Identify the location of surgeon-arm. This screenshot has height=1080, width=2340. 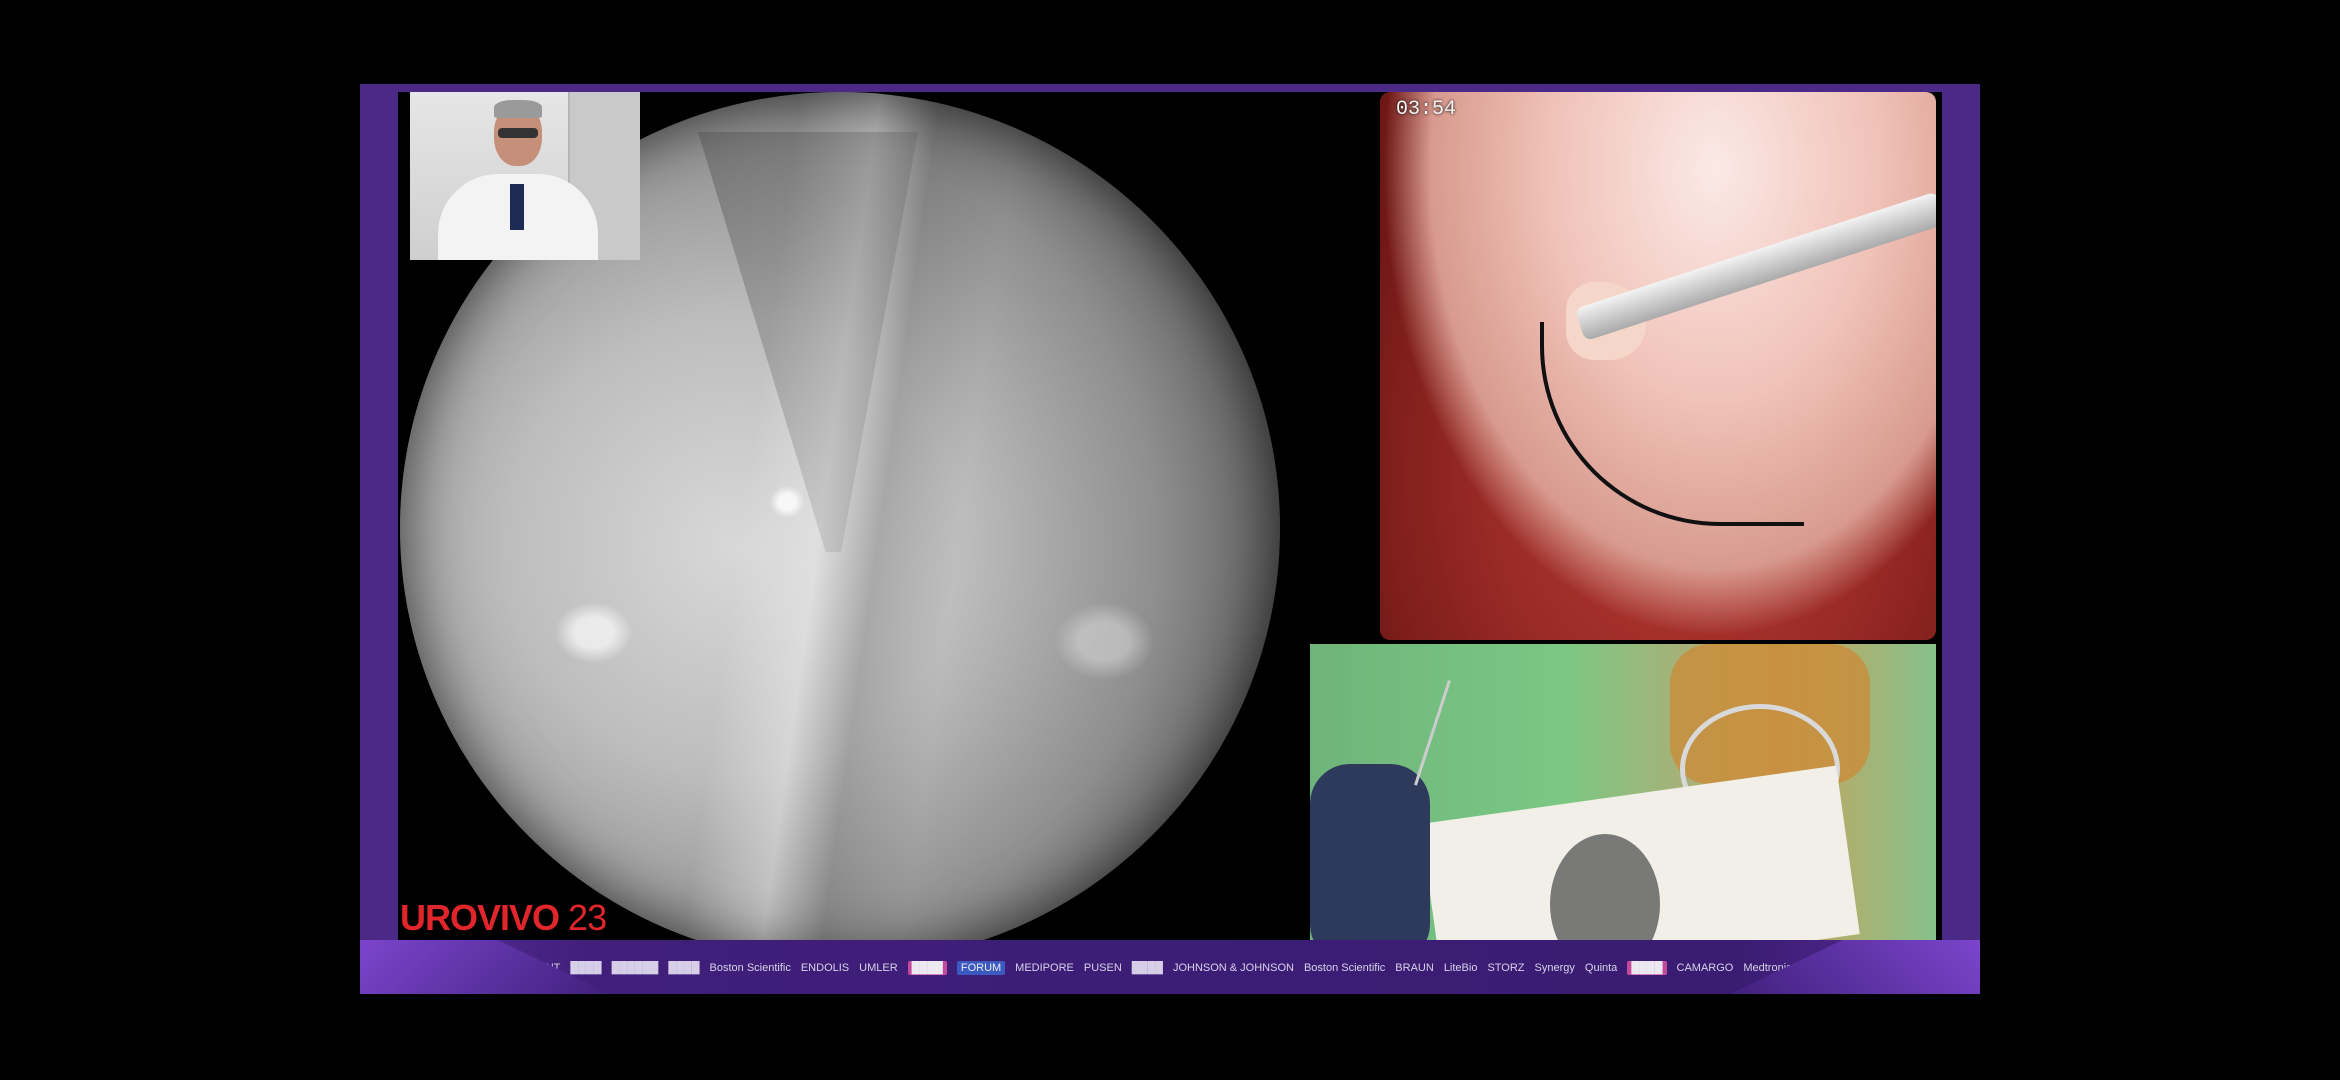
(1370, 861).